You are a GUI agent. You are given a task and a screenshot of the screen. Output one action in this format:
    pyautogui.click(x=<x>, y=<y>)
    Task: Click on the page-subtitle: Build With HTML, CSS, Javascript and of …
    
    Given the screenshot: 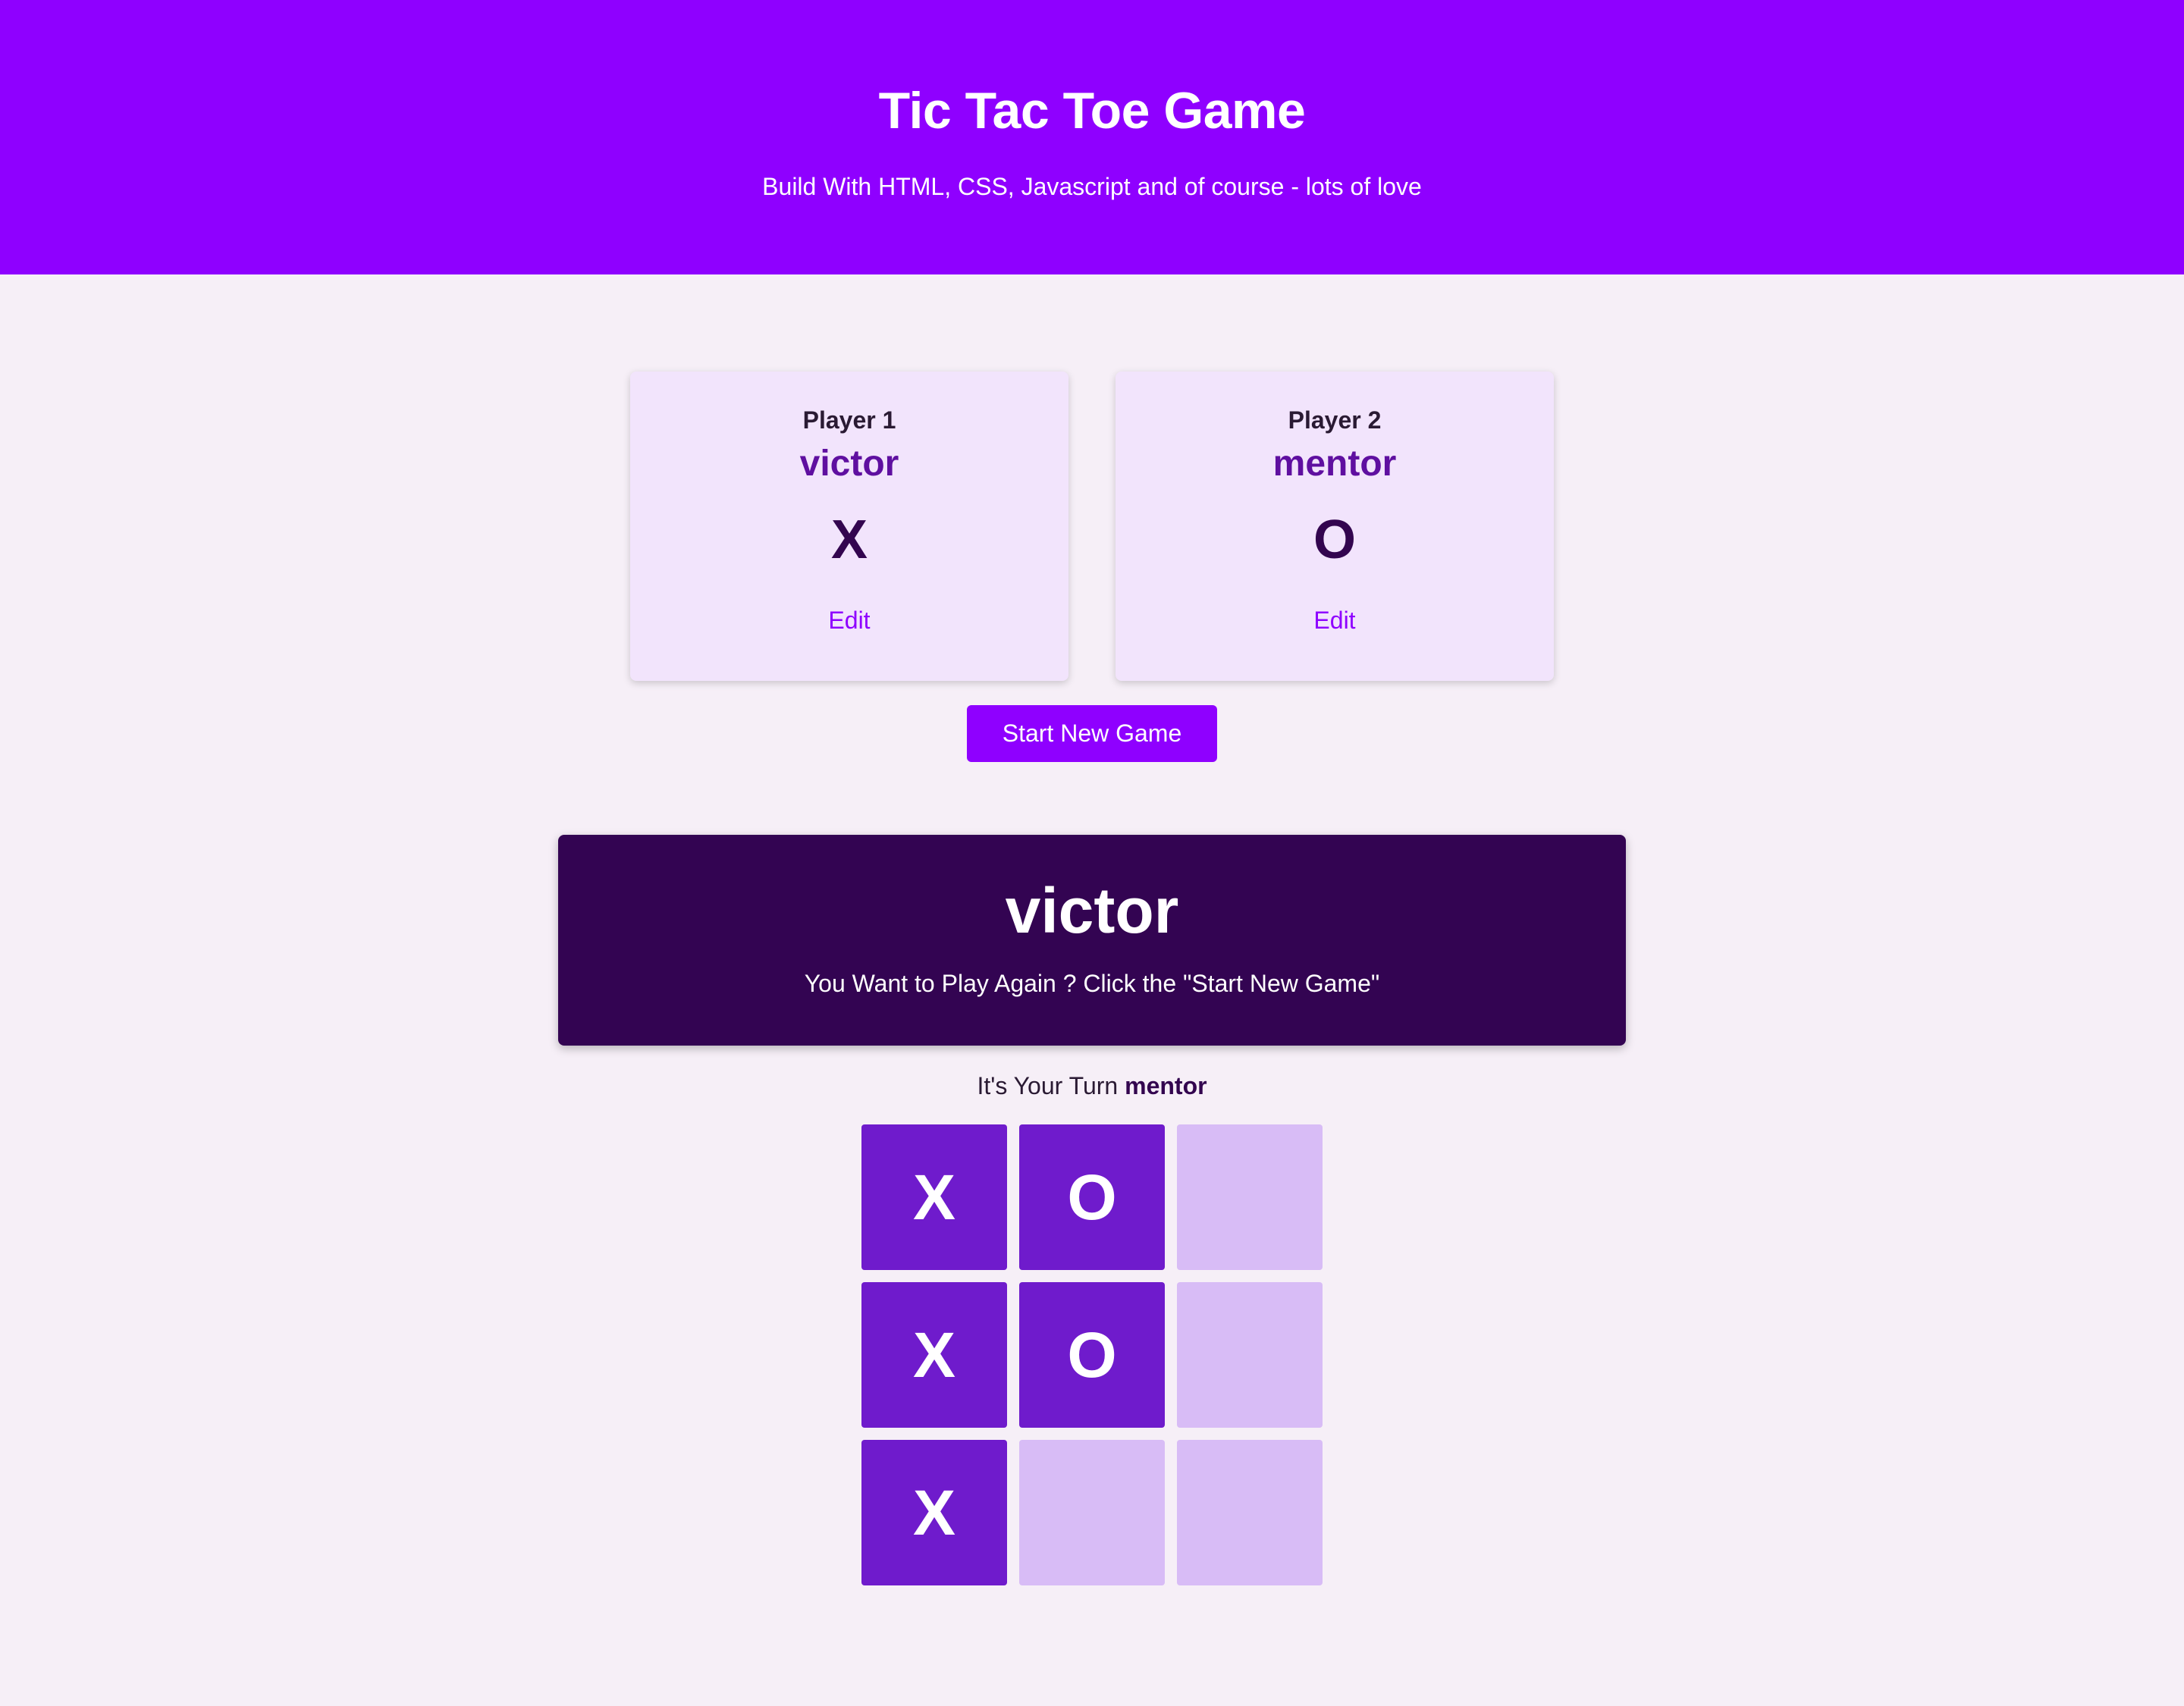 What is the action you would take?
    pyautogui.click(x=1092, y=186)
    